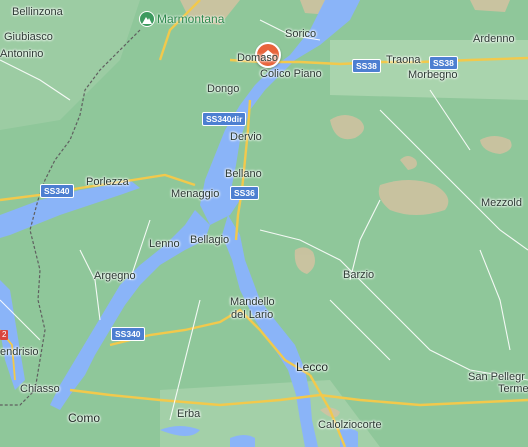  I want to click on road-shield-ss38-west: SS38, so click(366, 66).